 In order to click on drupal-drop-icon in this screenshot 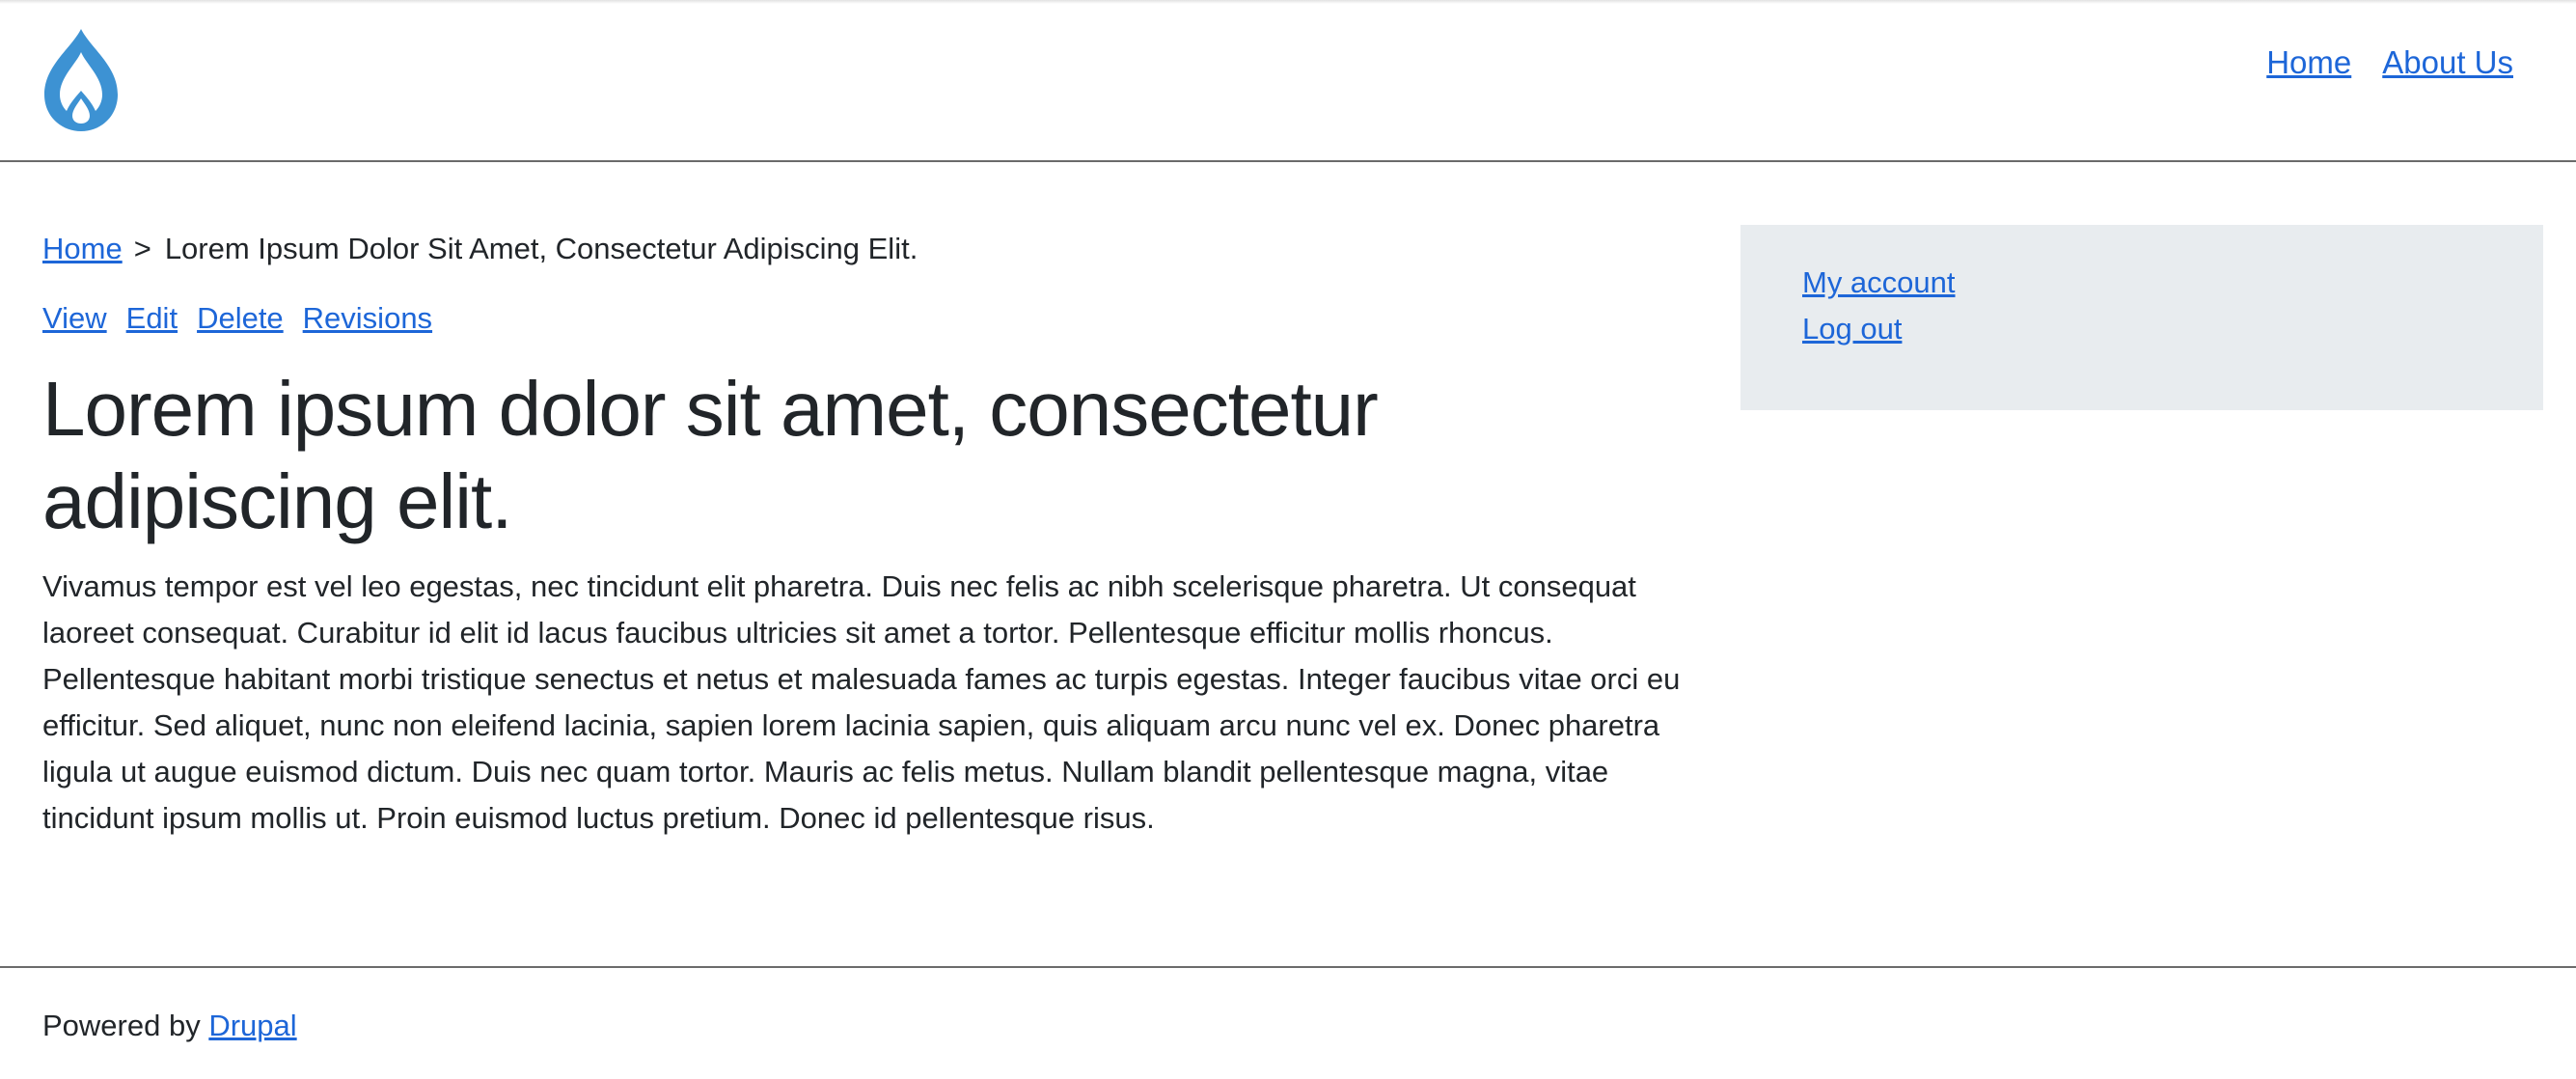, I will do `click(81, 80)`.